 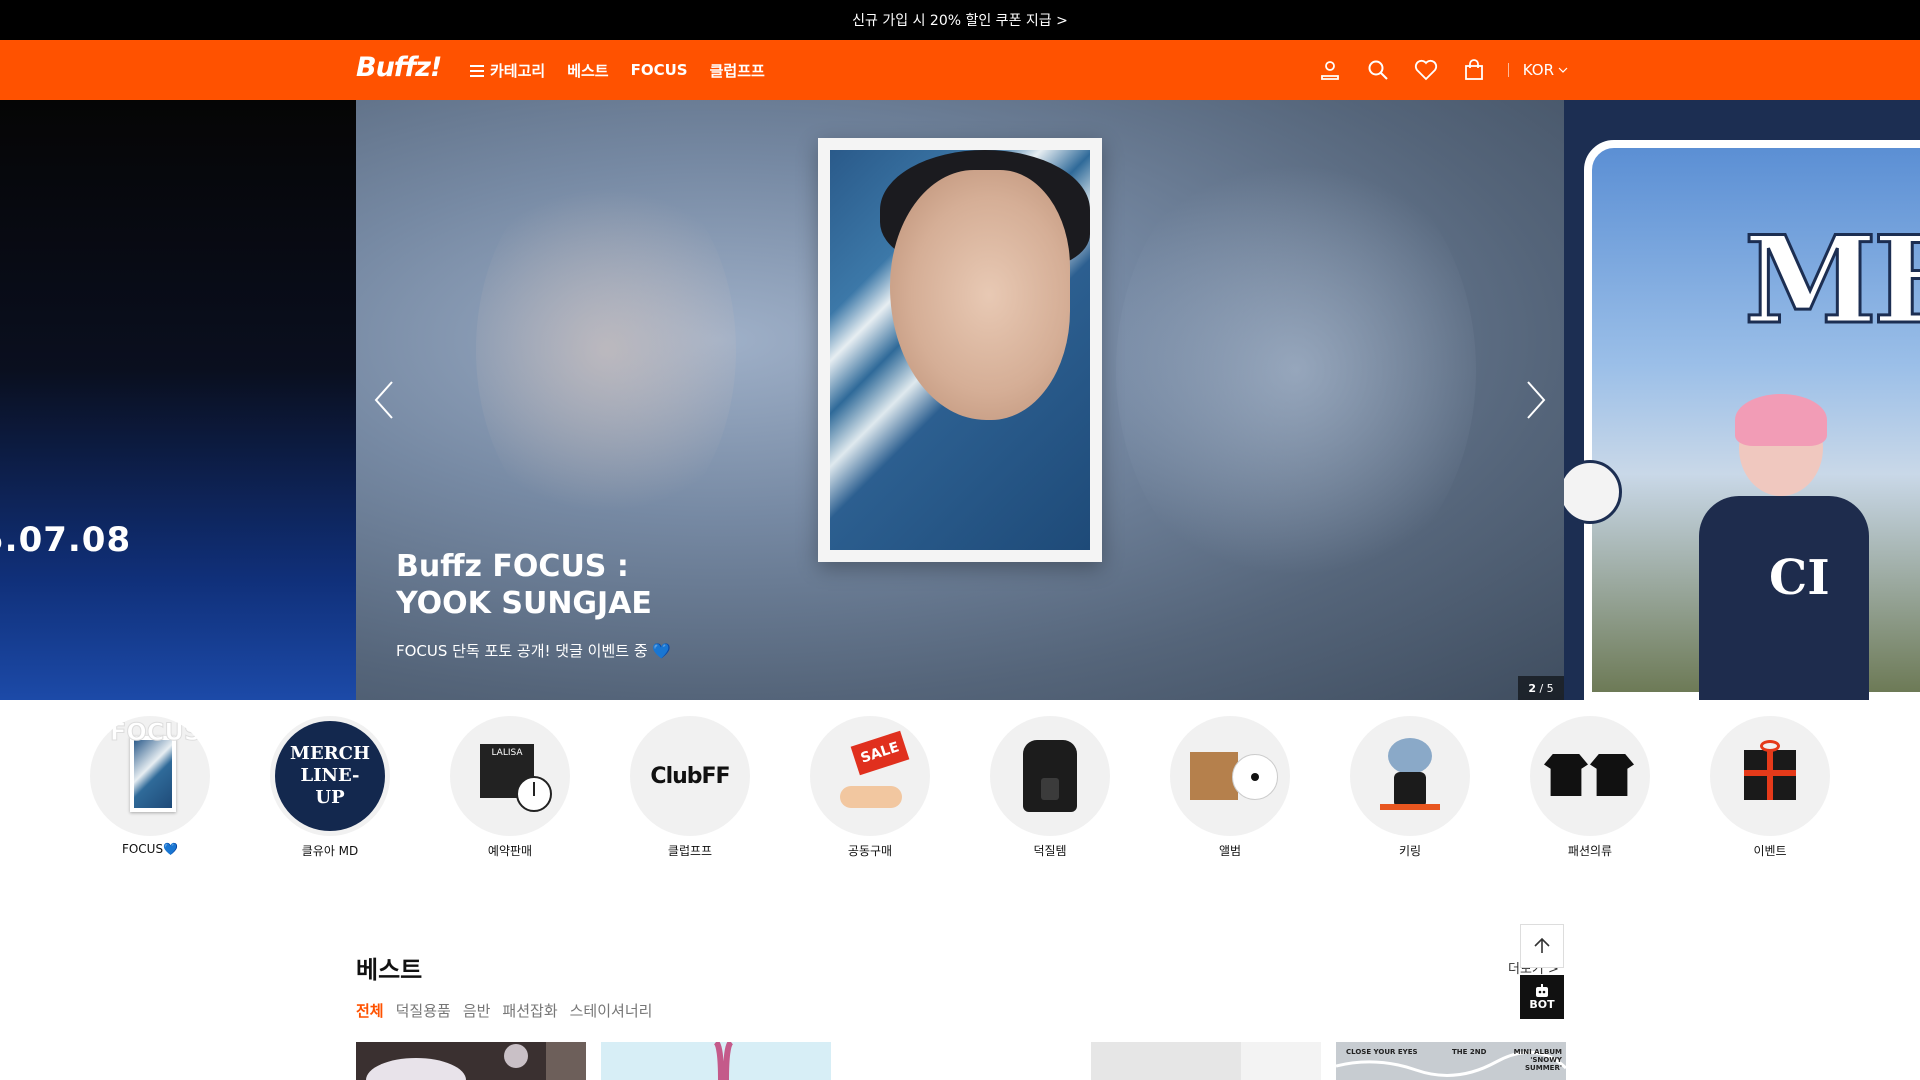 I want to click on main-nav: 카테고리 베스트 FOCUS 클럽프프, so click(x=617, y=70).